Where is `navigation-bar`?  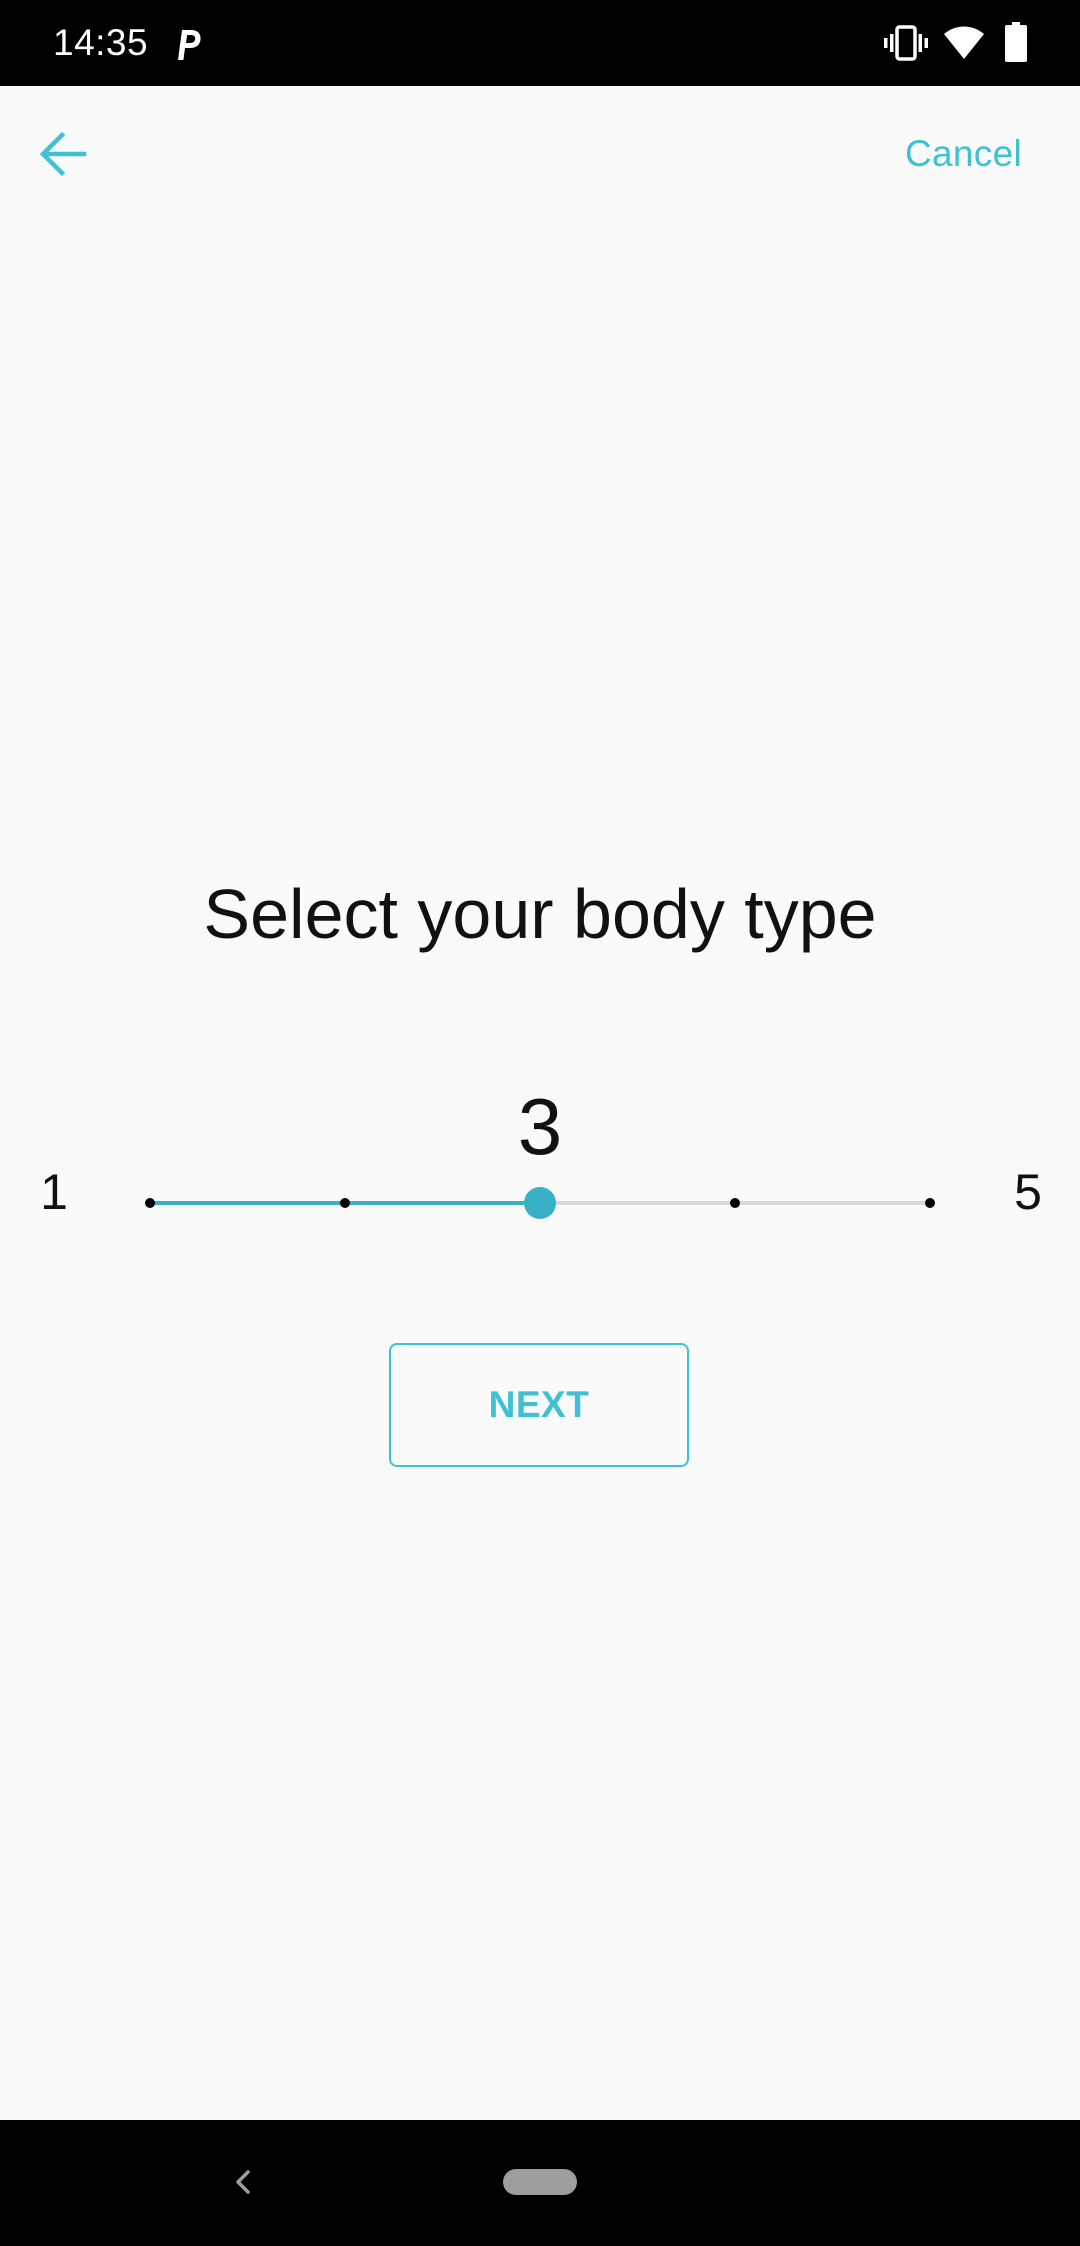
navigation-bar is located at coordinates (540, 2183).